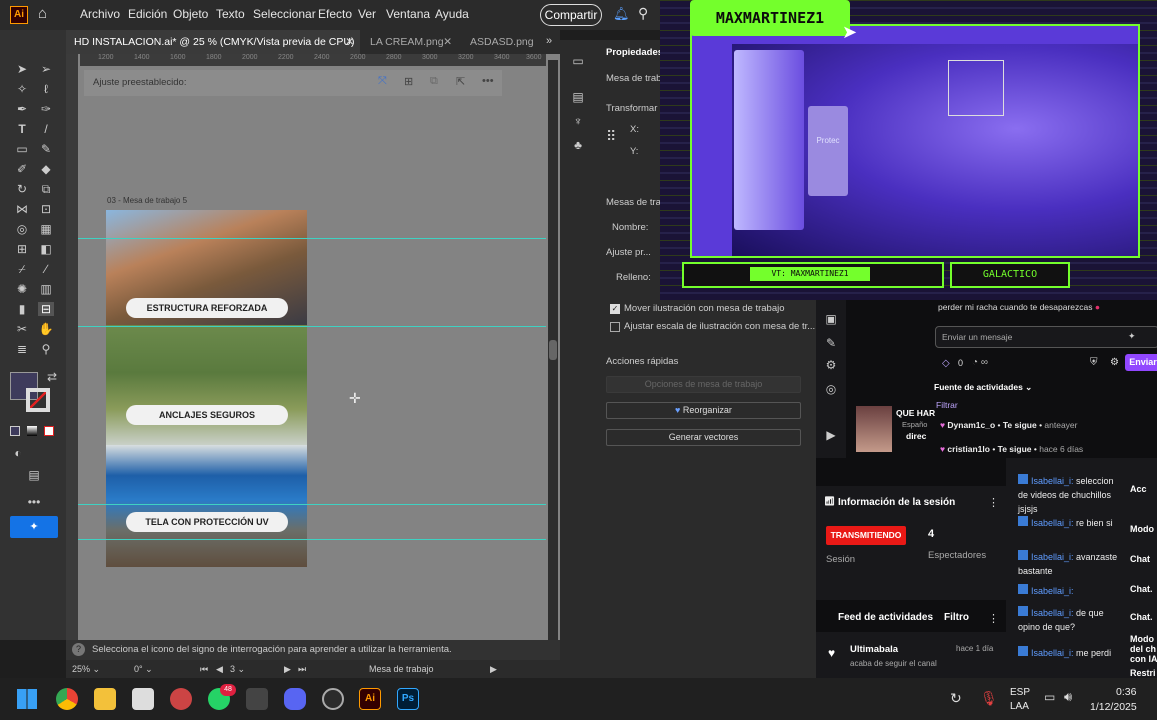  I want to click on pin-icon: ✎, so click(831, 343).